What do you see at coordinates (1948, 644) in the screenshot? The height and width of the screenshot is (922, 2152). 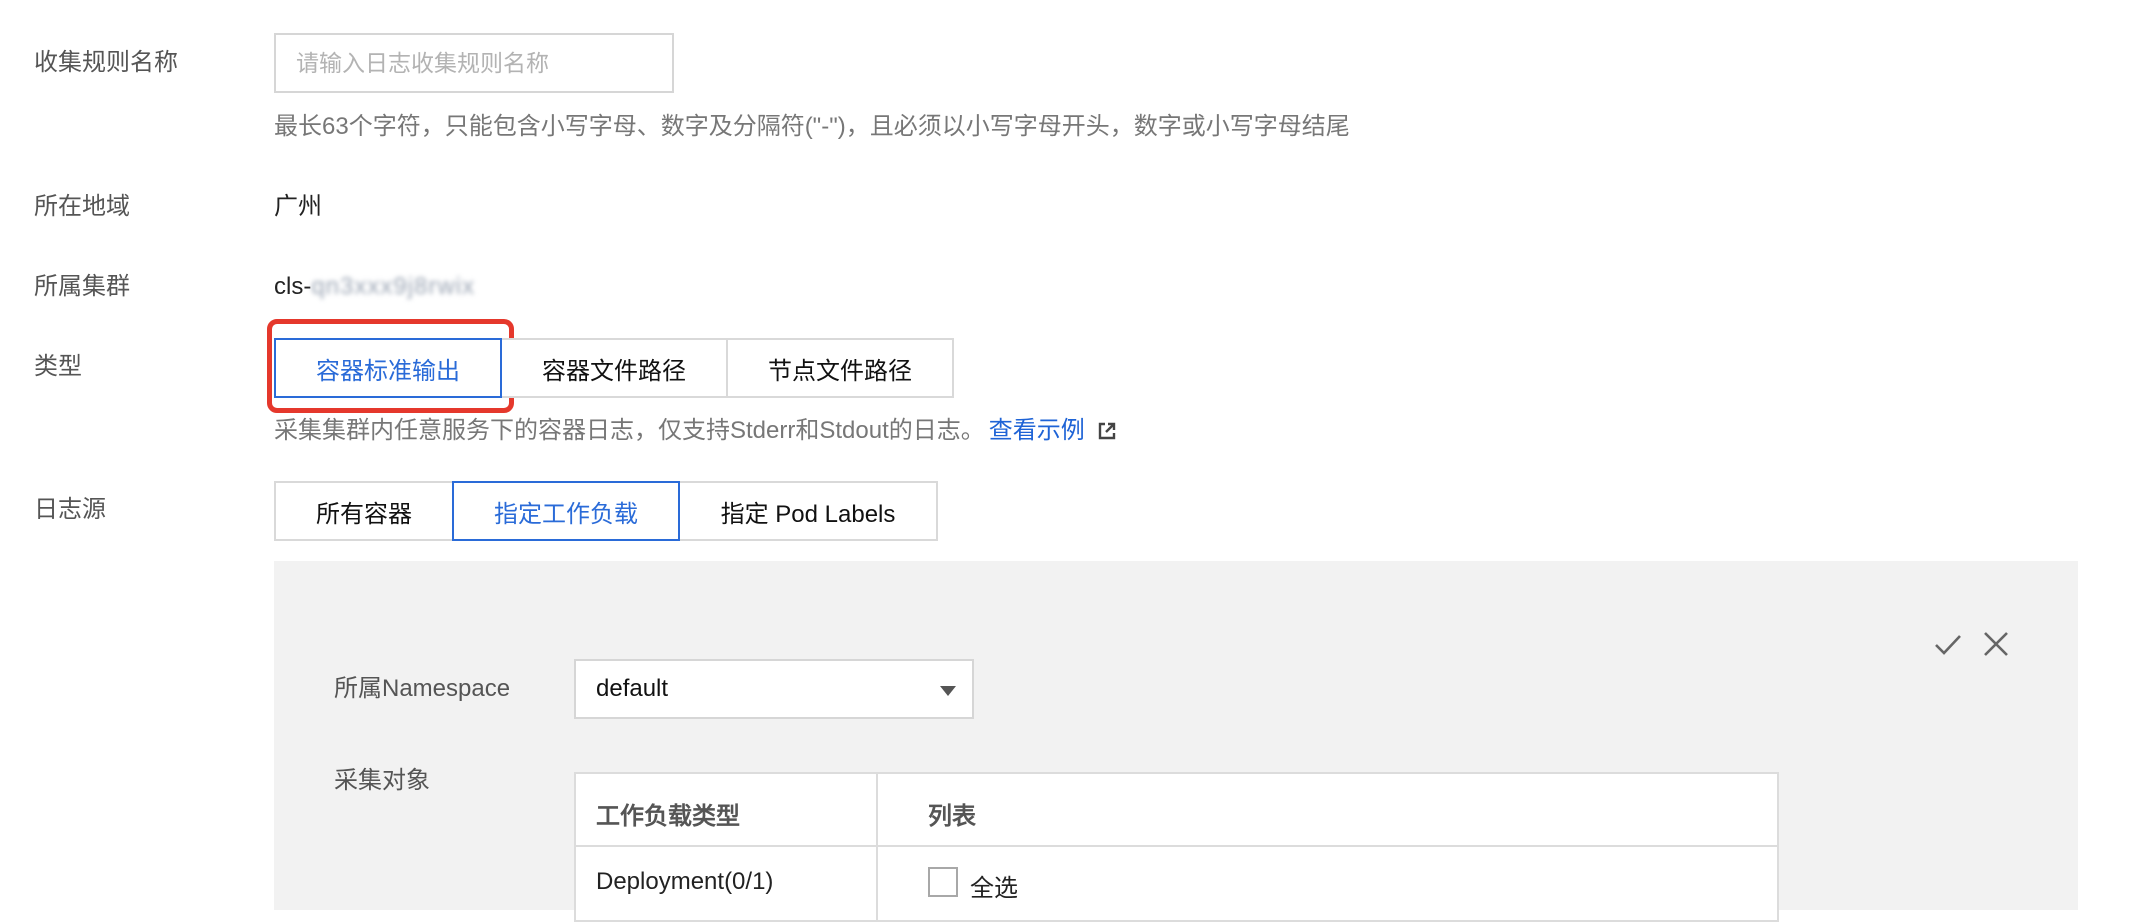 I see `check-icon` at bounding box center [1948, 644].